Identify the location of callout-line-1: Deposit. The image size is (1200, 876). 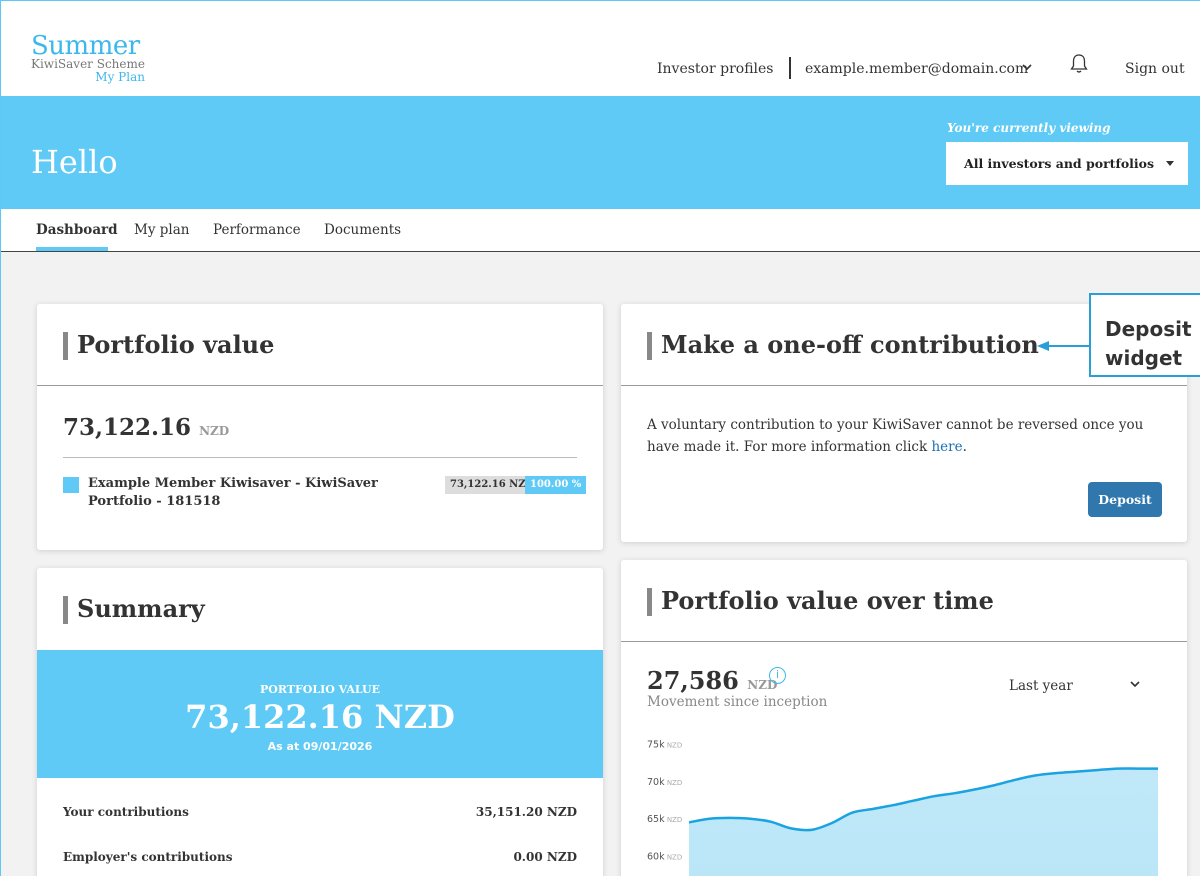
(1148, 329).